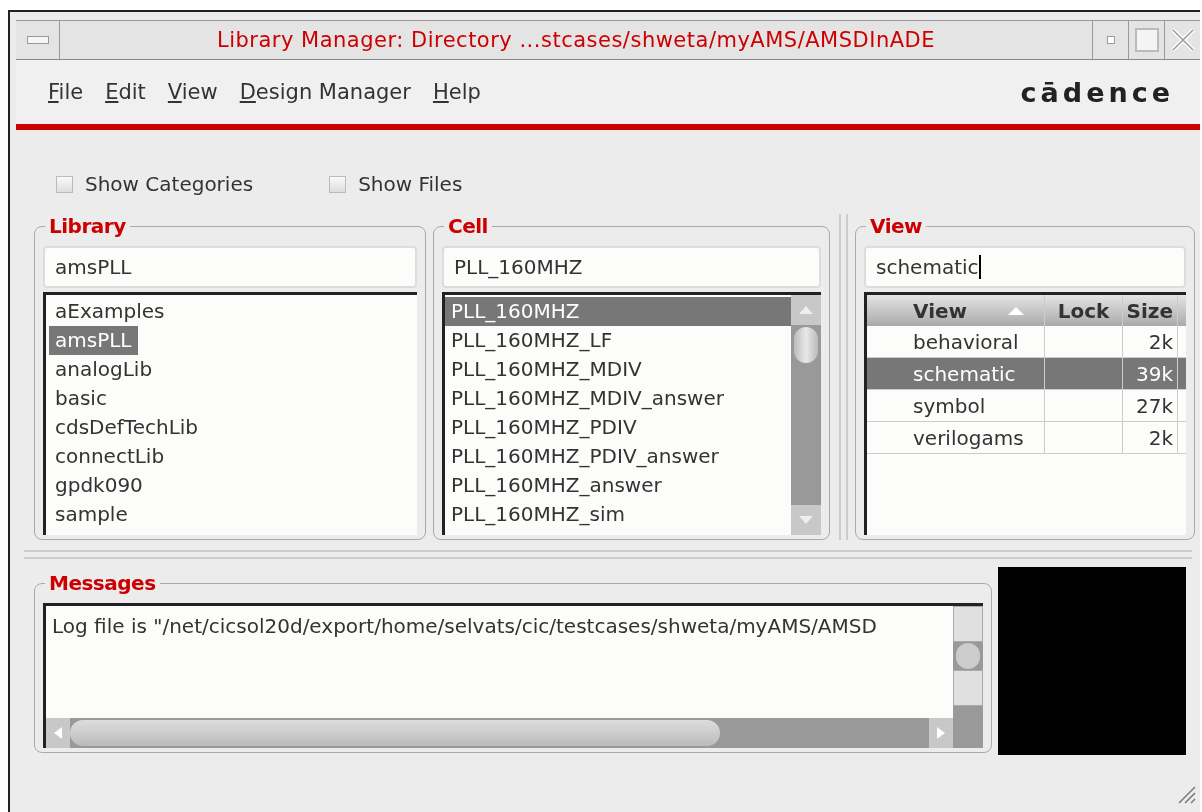 The width and height of the screenshot is (1202, 812). I want to click on group-title: Library, so click(87, 226).